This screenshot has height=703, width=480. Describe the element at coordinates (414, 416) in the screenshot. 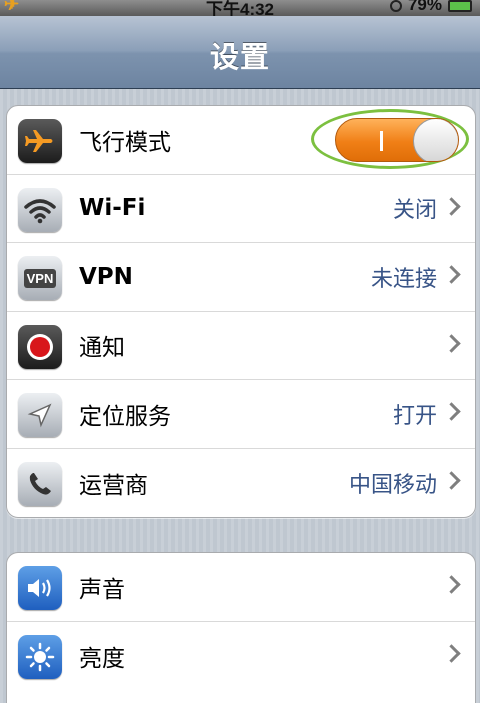

I see `row-value: 打开` at that location.